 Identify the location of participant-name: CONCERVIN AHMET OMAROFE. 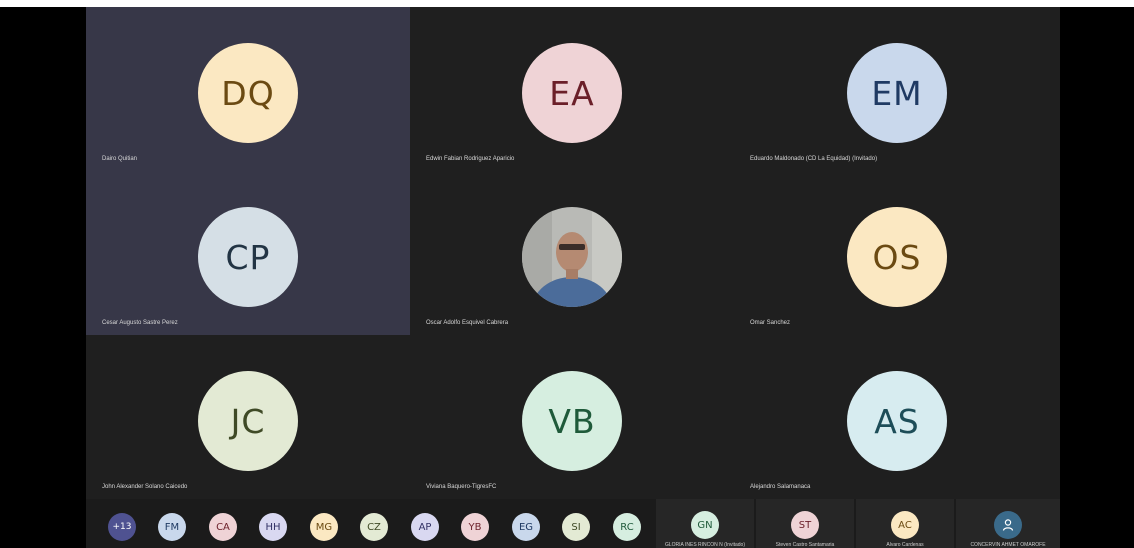
(1008, 545).